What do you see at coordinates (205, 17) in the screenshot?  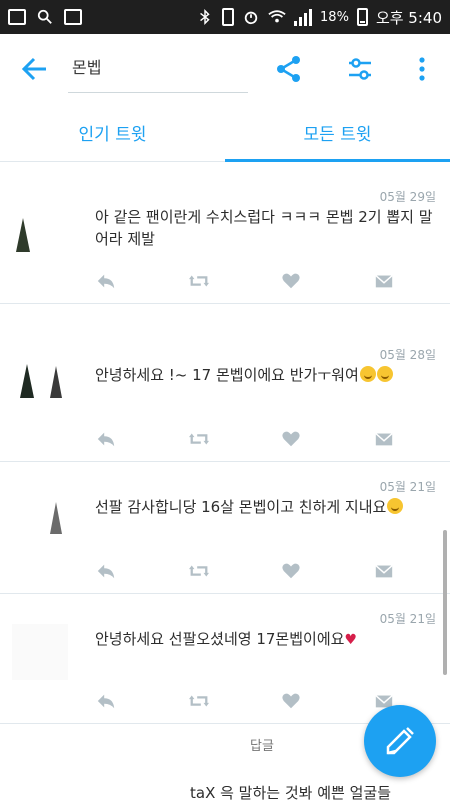 I see `bluetooth-icon` at bounding box center [205, 17].